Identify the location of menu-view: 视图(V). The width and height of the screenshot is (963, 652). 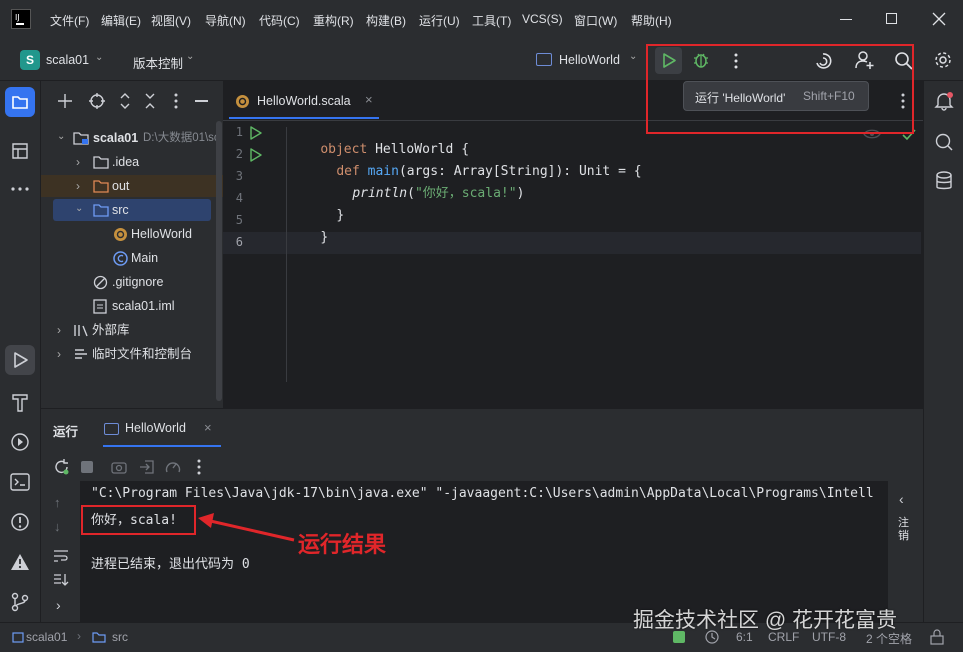
(171, 20).